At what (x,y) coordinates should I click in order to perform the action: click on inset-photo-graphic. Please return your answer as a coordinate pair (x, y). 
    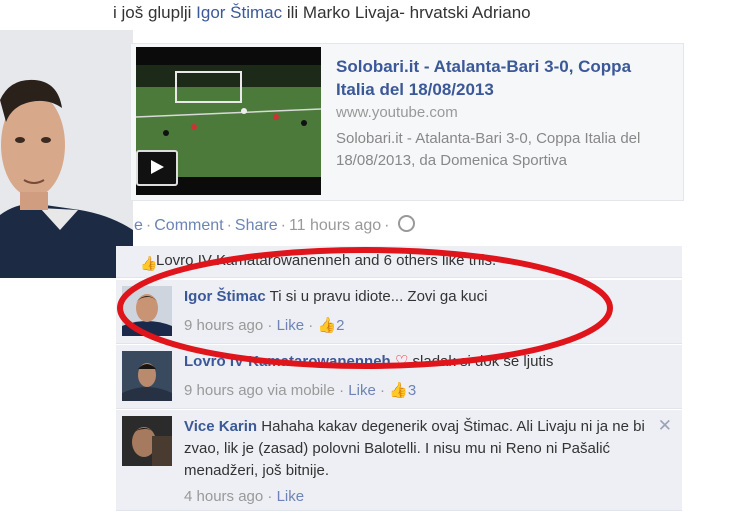
    Looking at the image, I should click on (66, 154).